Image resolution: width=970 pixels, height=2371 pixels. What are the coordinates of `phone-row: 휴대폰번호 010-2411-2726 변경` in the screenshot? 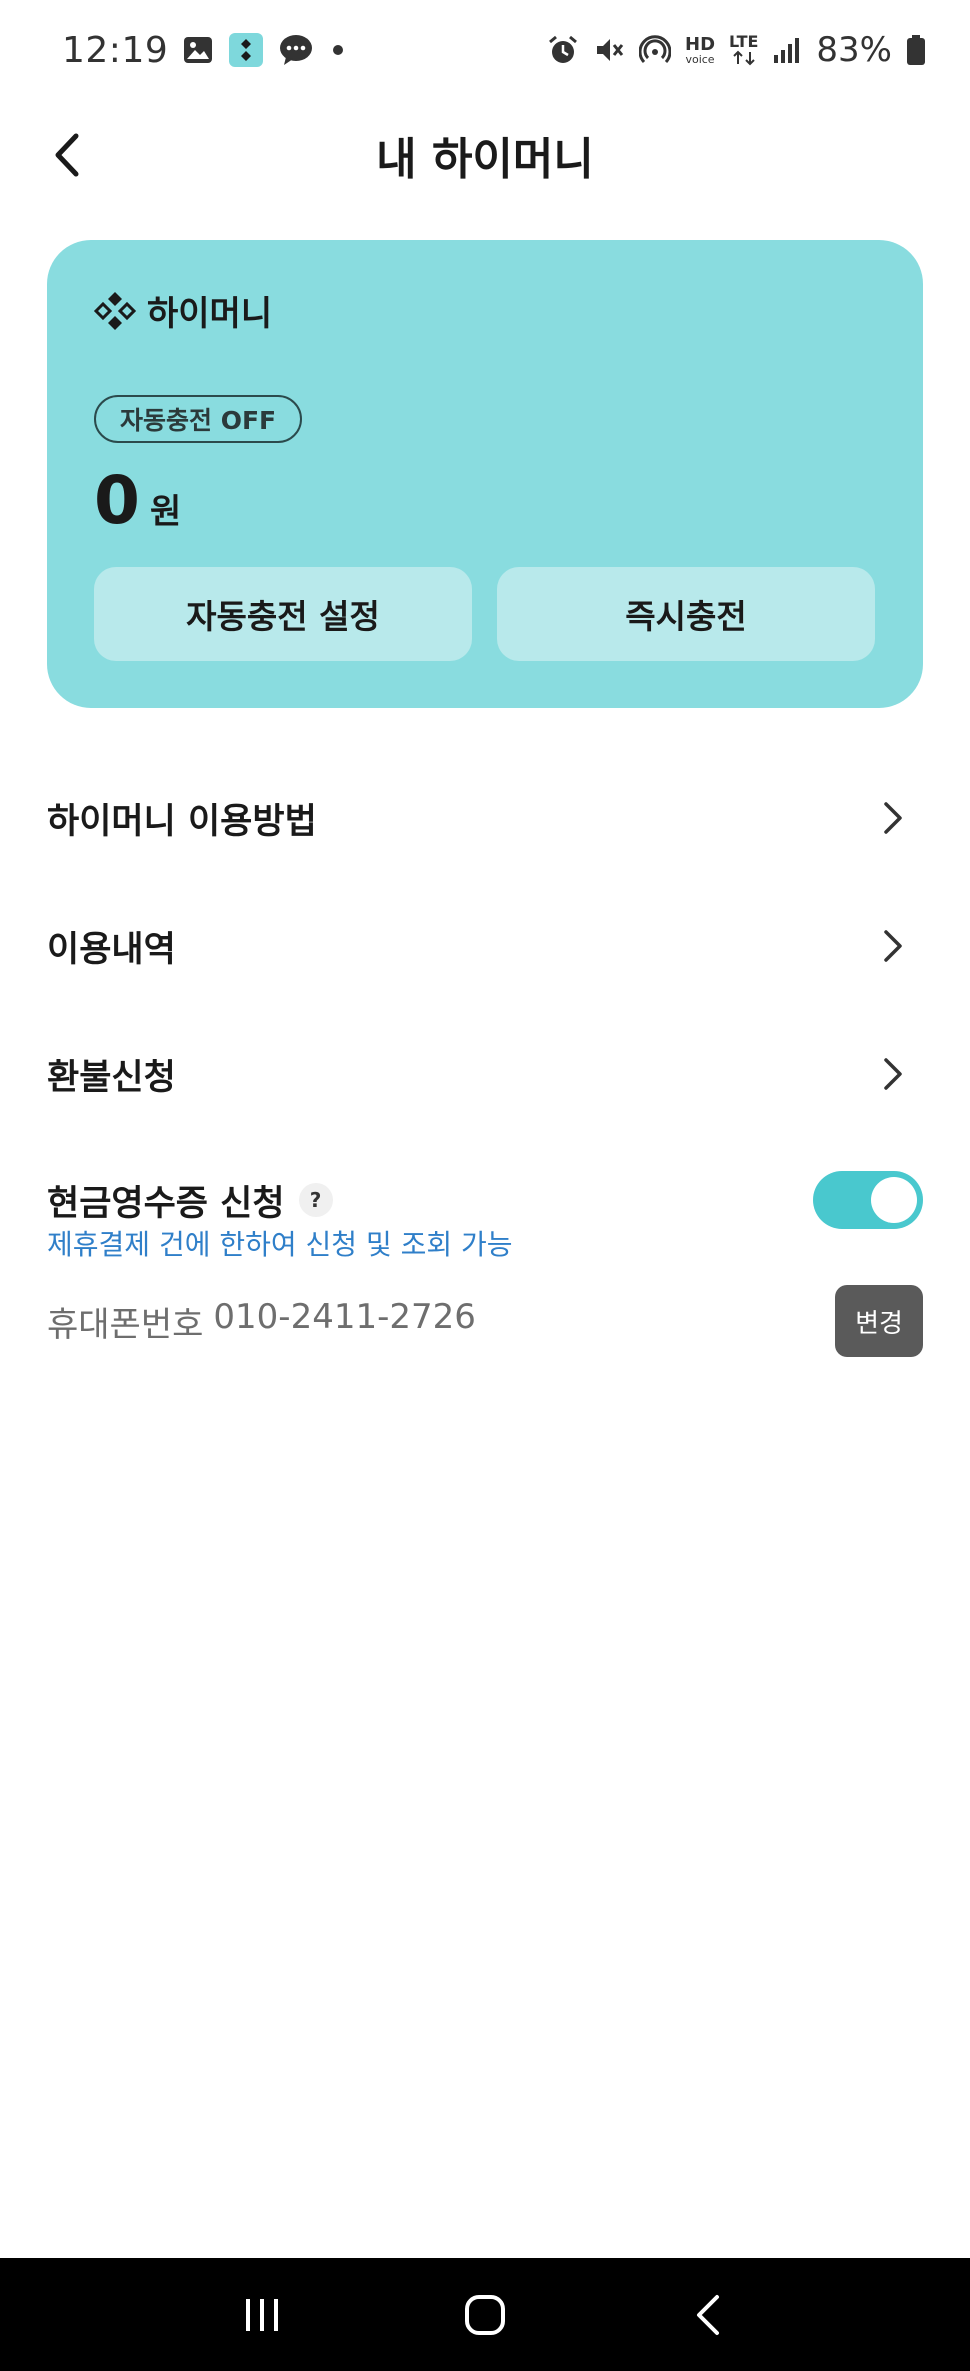 It's located at (485, 1321).